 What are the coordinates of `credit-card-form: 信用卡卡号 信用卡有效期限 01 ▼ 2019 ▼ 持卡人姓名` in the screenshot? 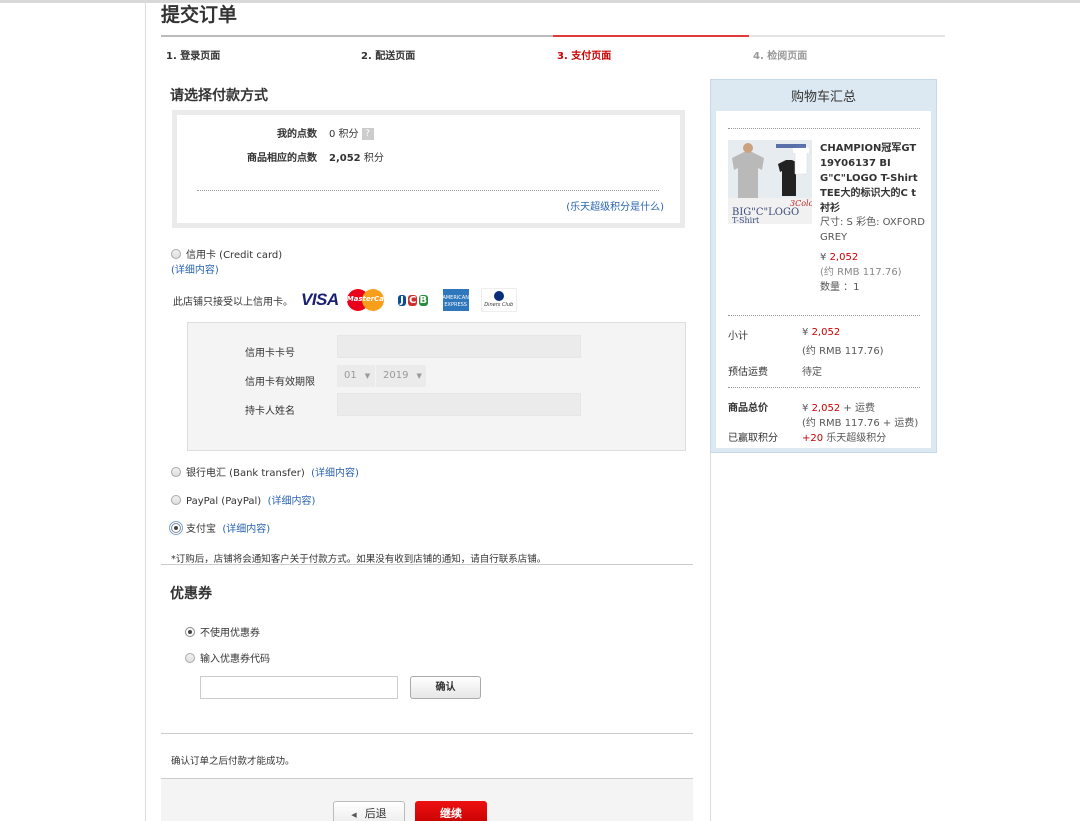 It's located at (436, 386).